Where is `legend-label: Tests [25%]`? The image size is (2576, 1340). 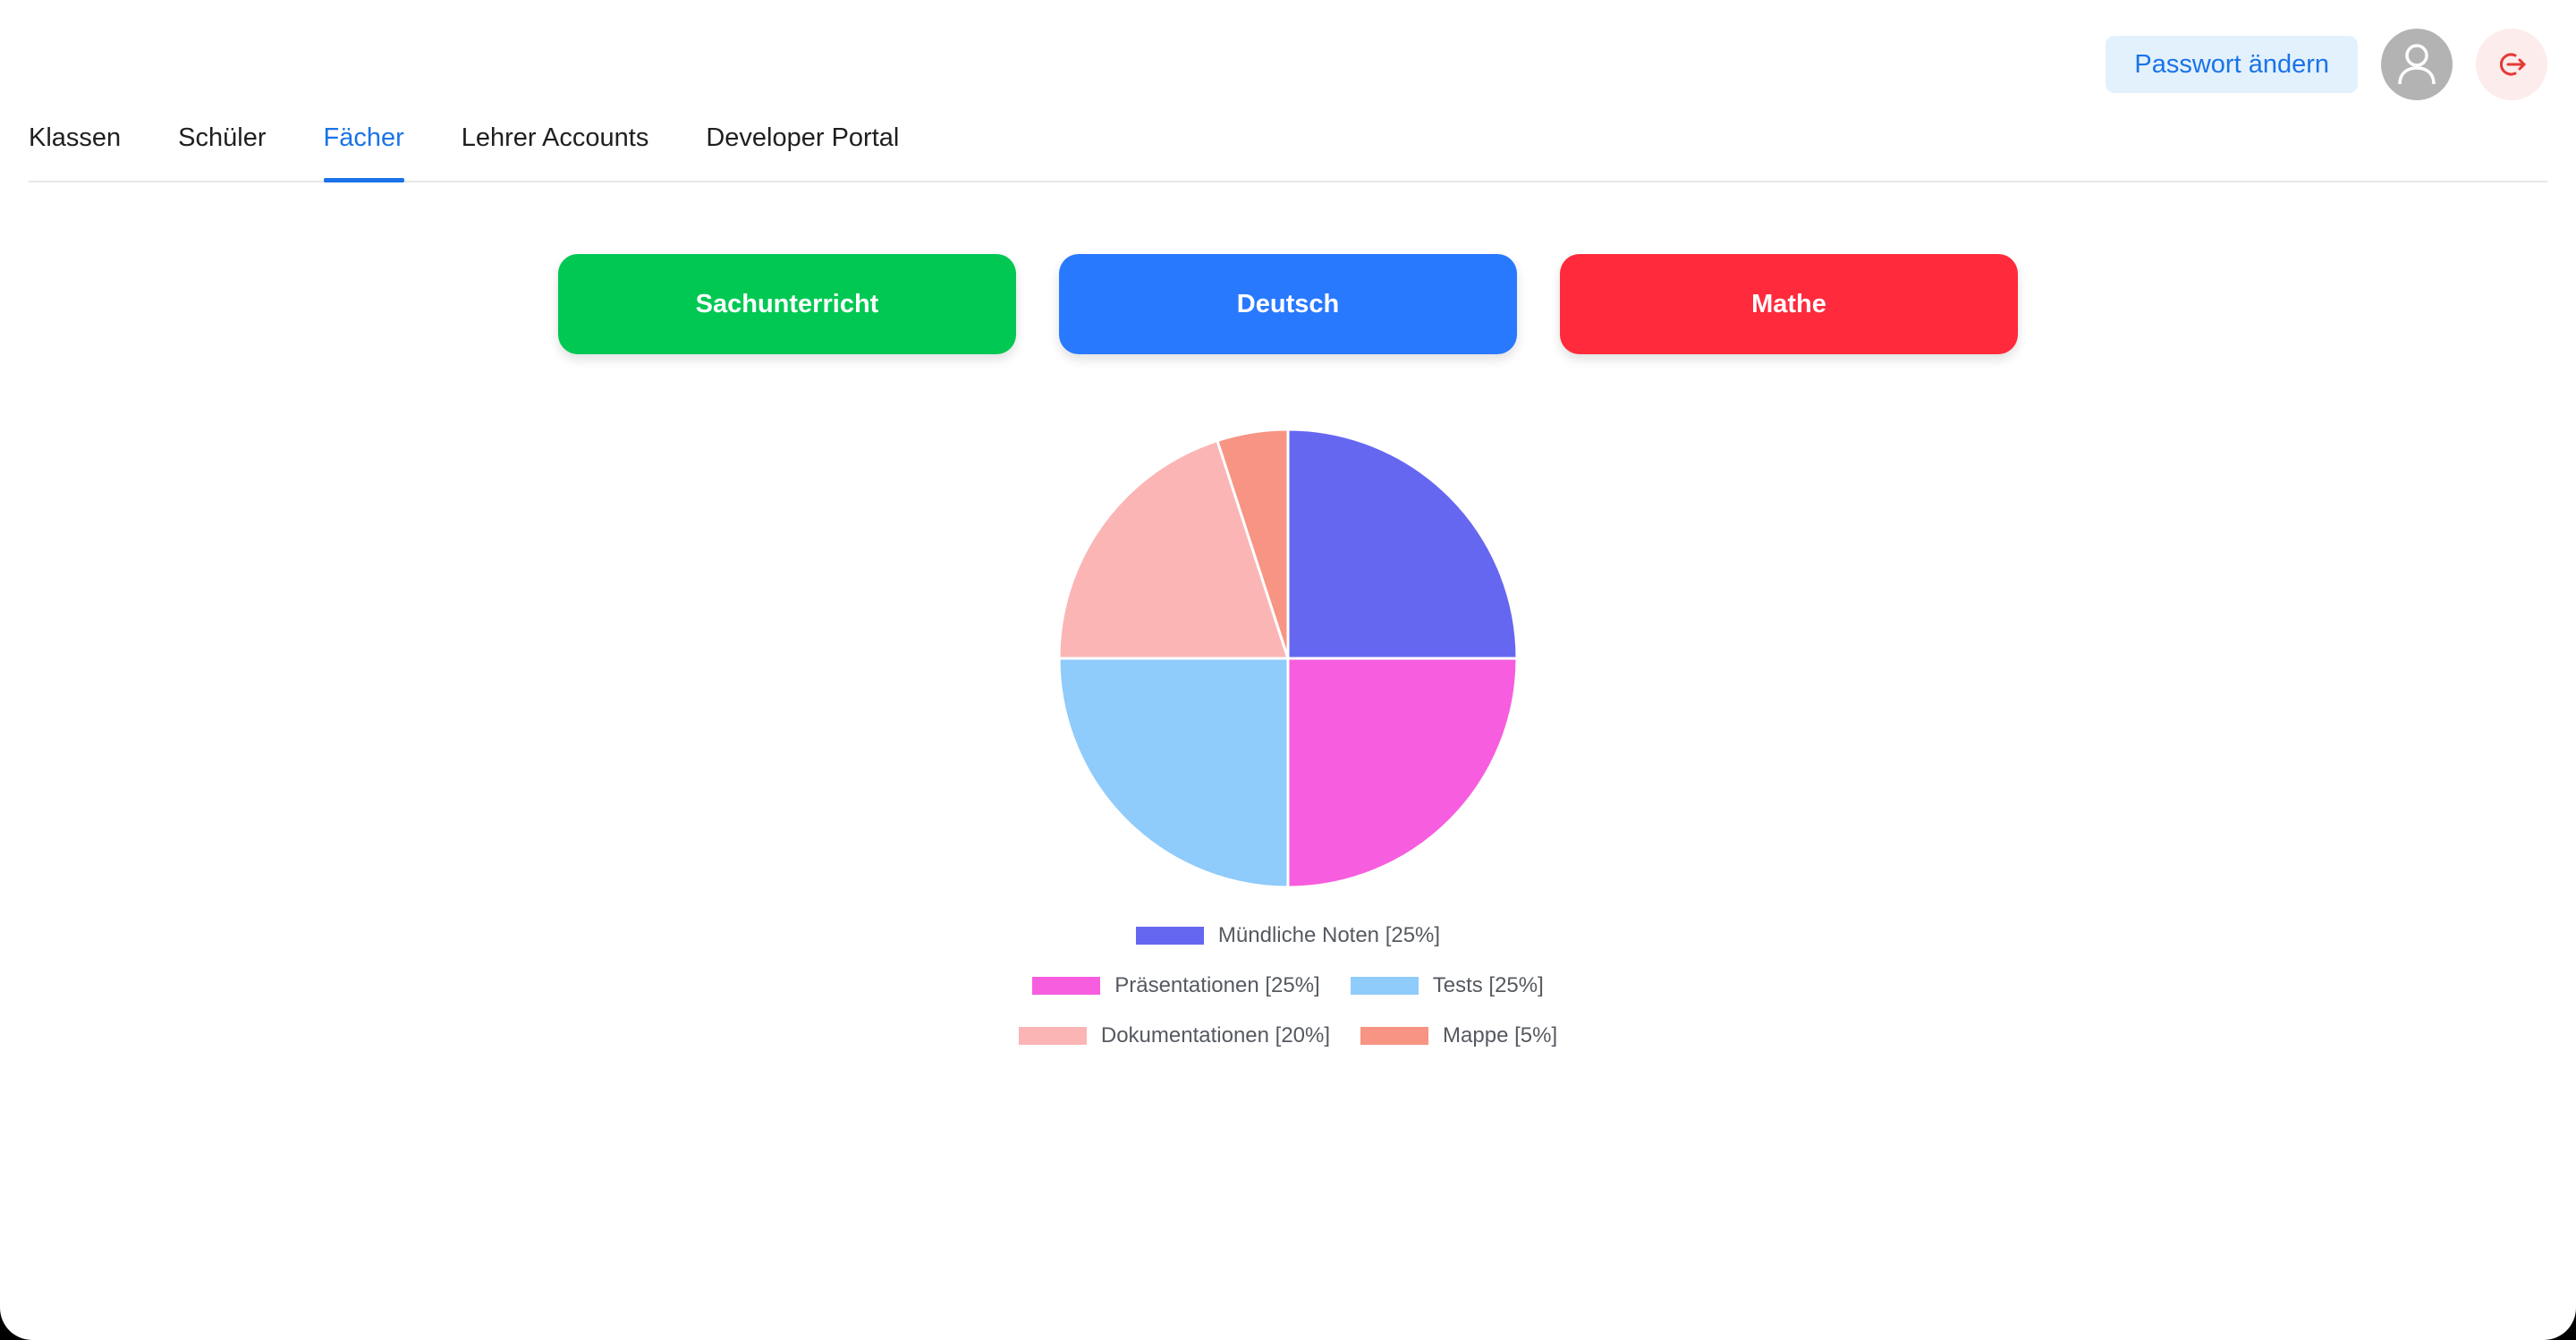
legend-label: Tests [25%] is located at coordinates (1488, 985).